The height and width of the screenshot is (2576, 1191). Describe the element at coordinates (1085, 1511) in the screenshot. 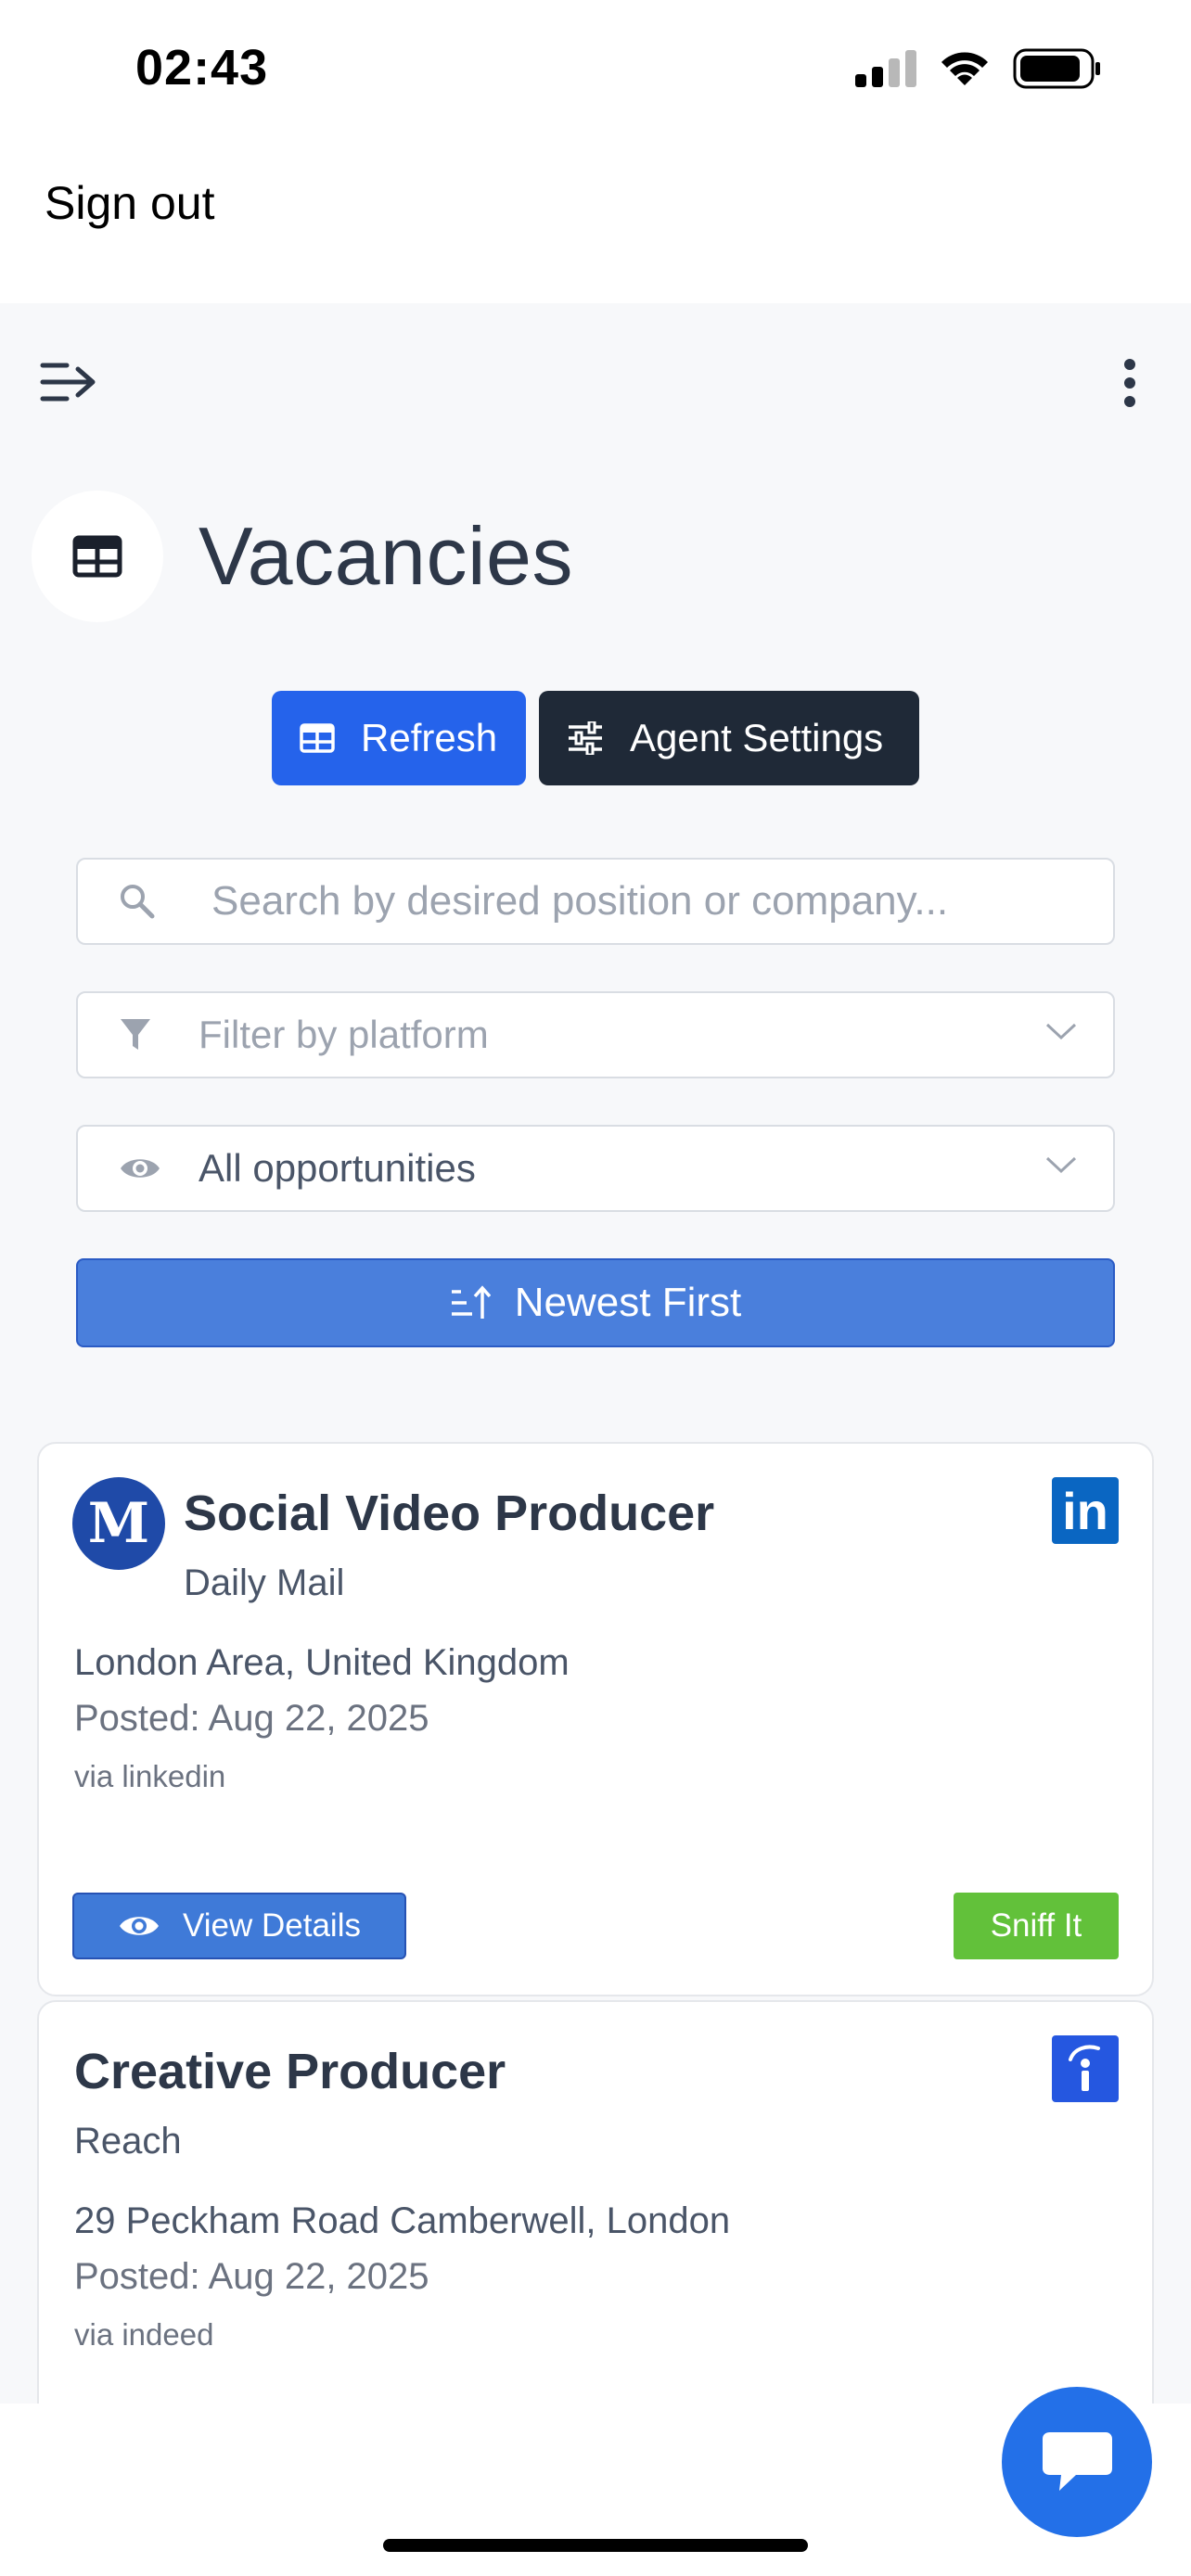

I see `linkedin-icon: in` at that location.